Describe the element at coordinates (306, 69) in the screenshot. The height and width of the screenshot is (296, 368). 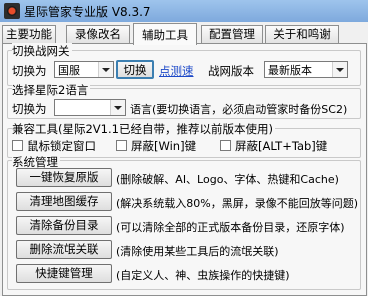
I see `version-select: 最新版本` at that location.